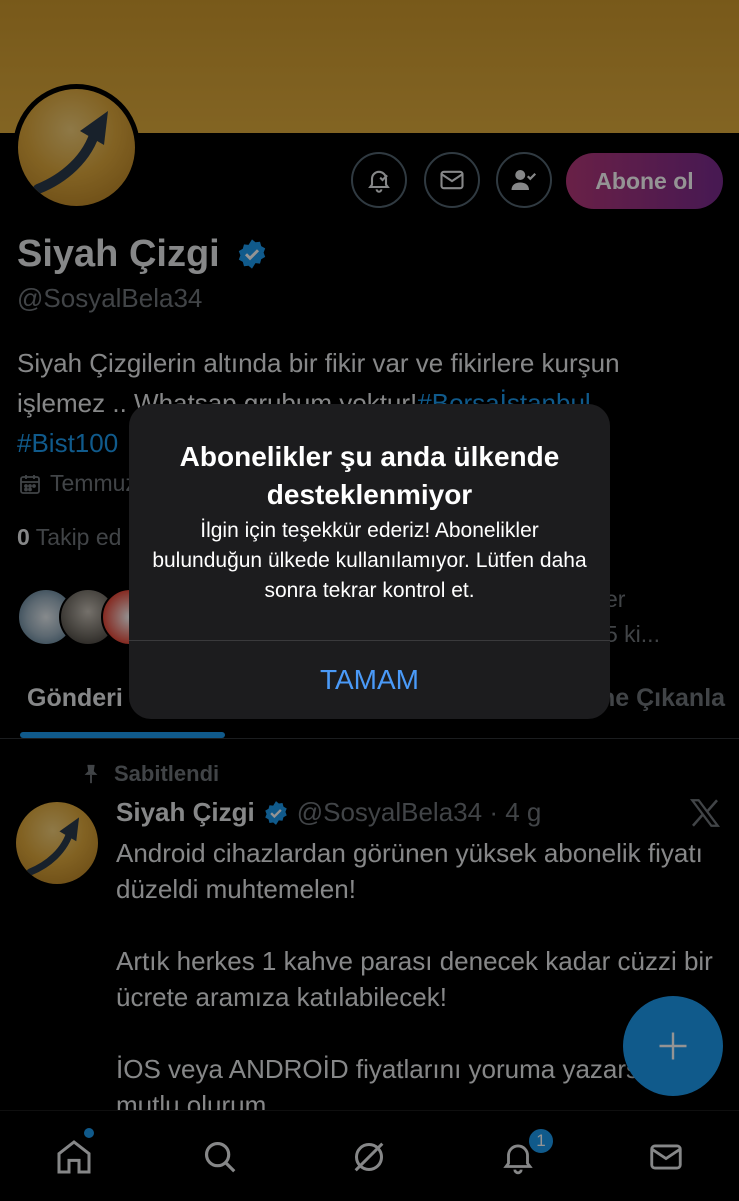  What do you see at coordinates (369, 680) in the screenshot?
I see `alert-ok-button: TAMAM` at bounding box center [369, 680].